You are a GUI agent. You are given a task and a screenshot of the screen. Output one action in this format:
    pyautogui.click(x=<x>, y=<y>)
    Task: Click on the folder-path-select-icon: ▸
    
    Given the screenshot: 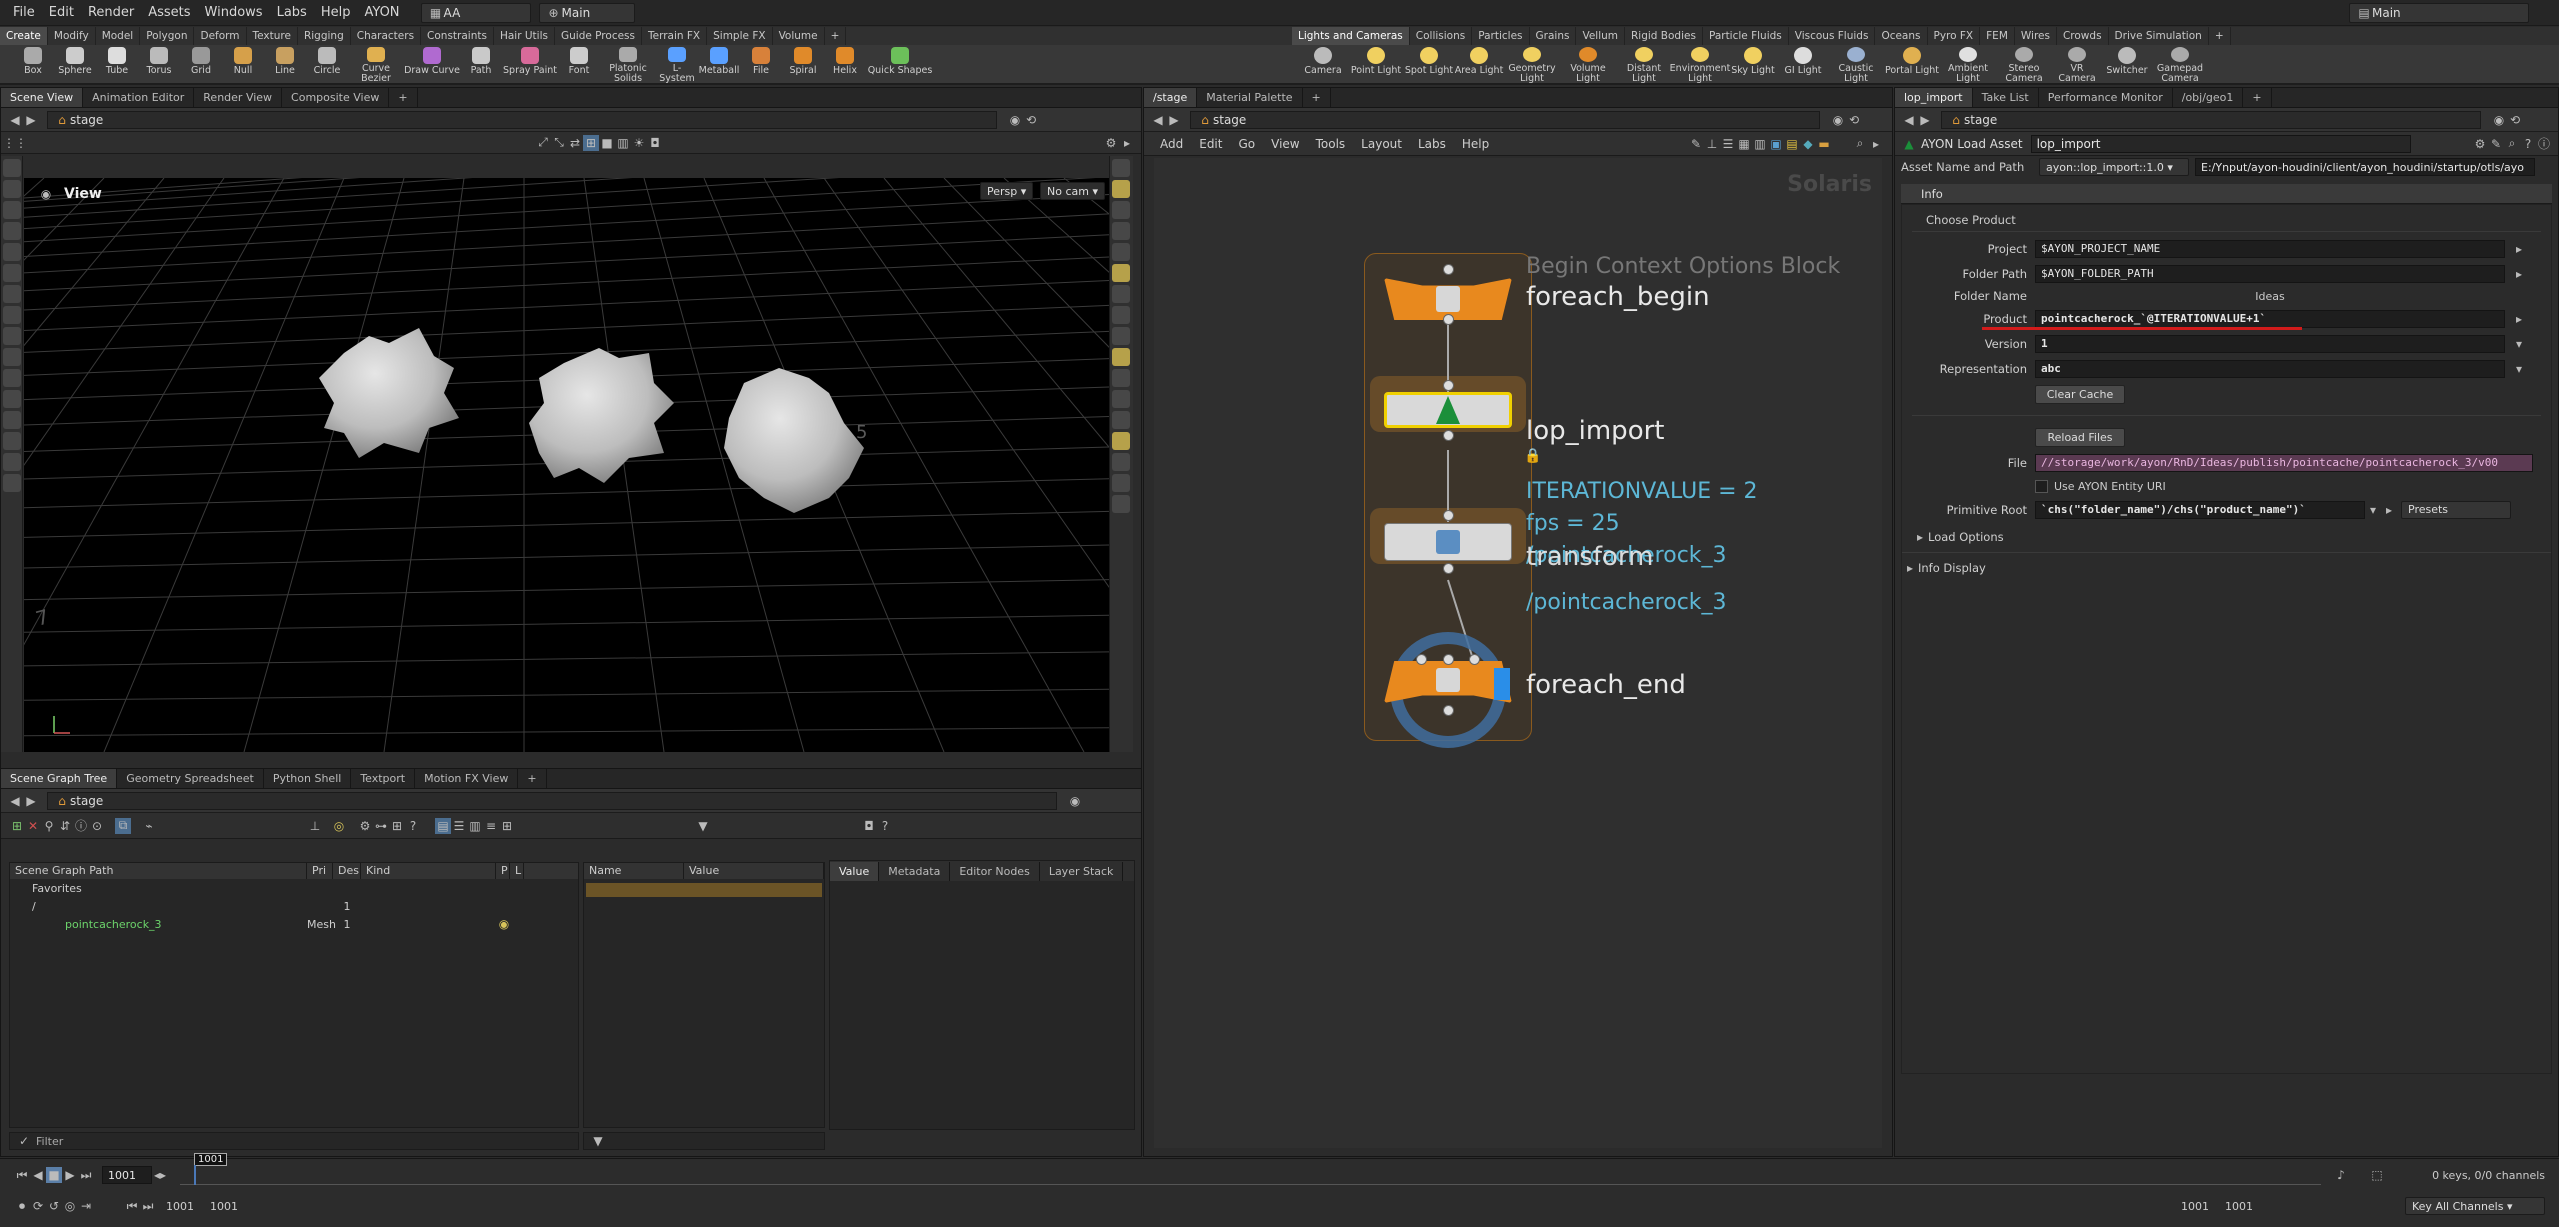 What is the action you would take?
    pyautogui.click(x=2519, y=274)
    